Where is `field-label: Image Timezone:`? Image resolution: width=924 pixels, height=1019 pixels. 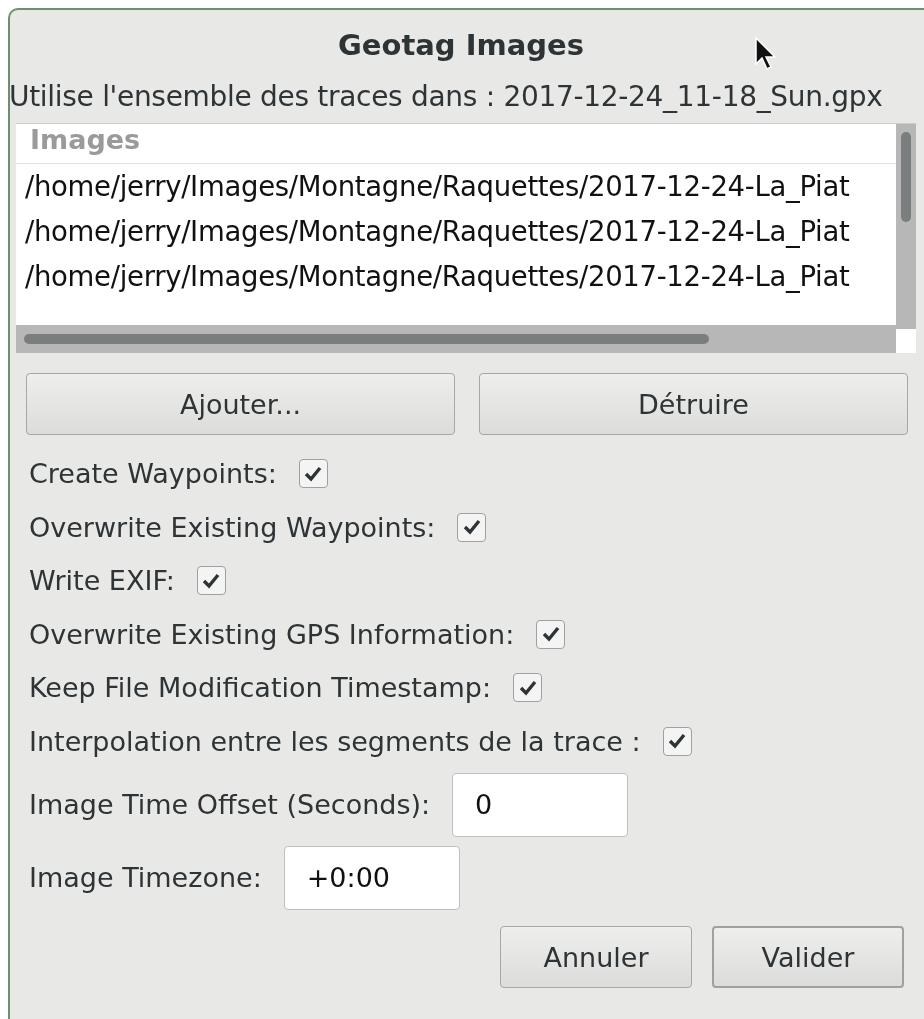 field-label: Image Timezone: is located at coordinates (145, 877).